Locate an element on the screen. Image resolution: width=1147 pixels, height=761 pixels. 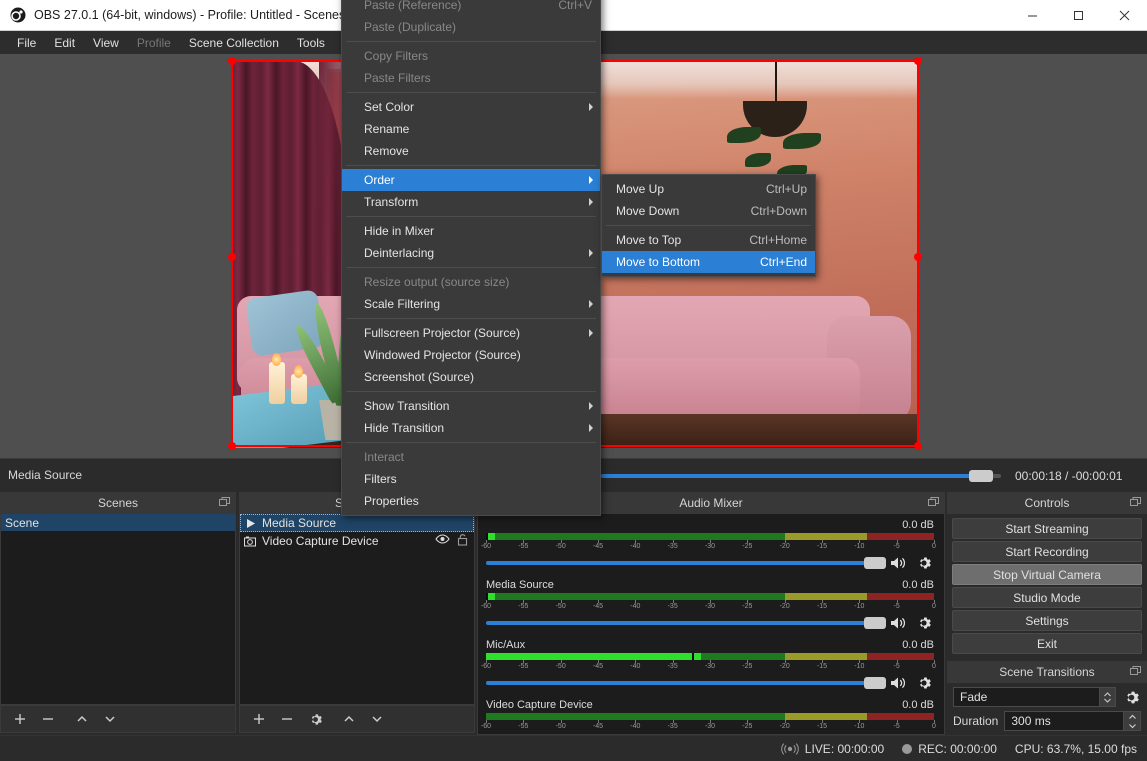
settings-button: Settings is located at coordinates (1047, 620).